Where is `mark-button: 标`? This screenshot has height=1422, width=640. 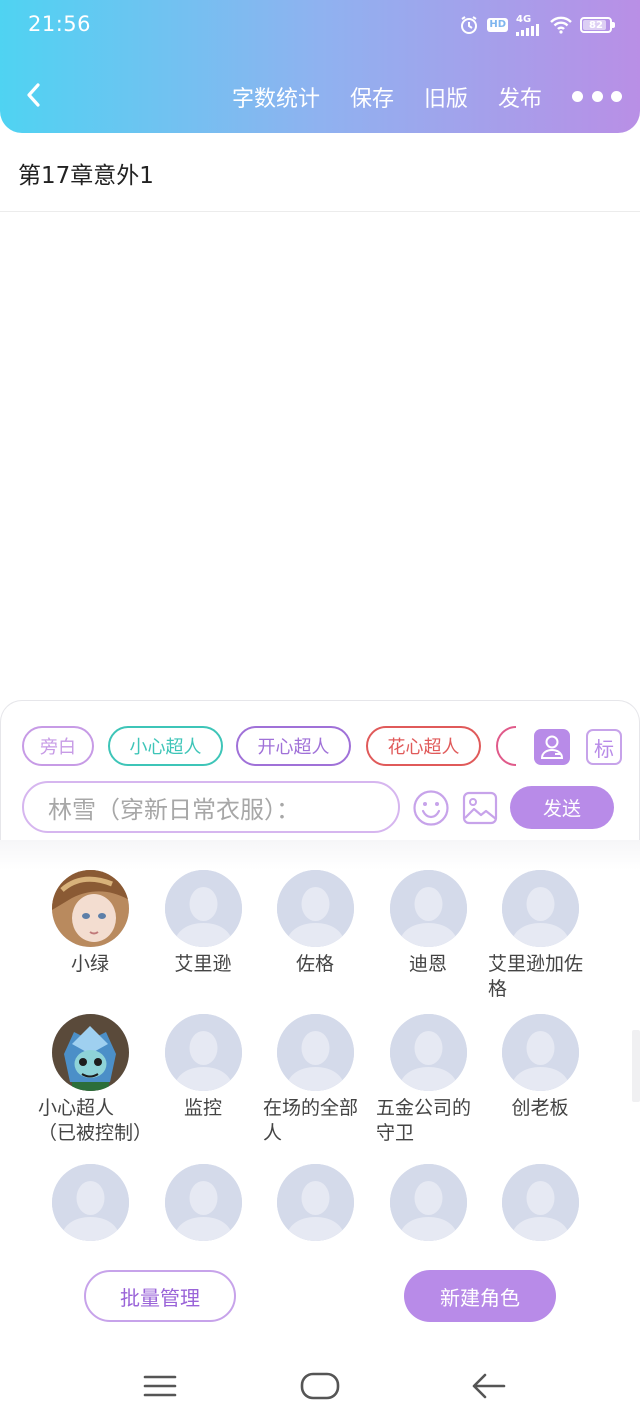
mark-button: 标 is located at coordinates (604, 747).